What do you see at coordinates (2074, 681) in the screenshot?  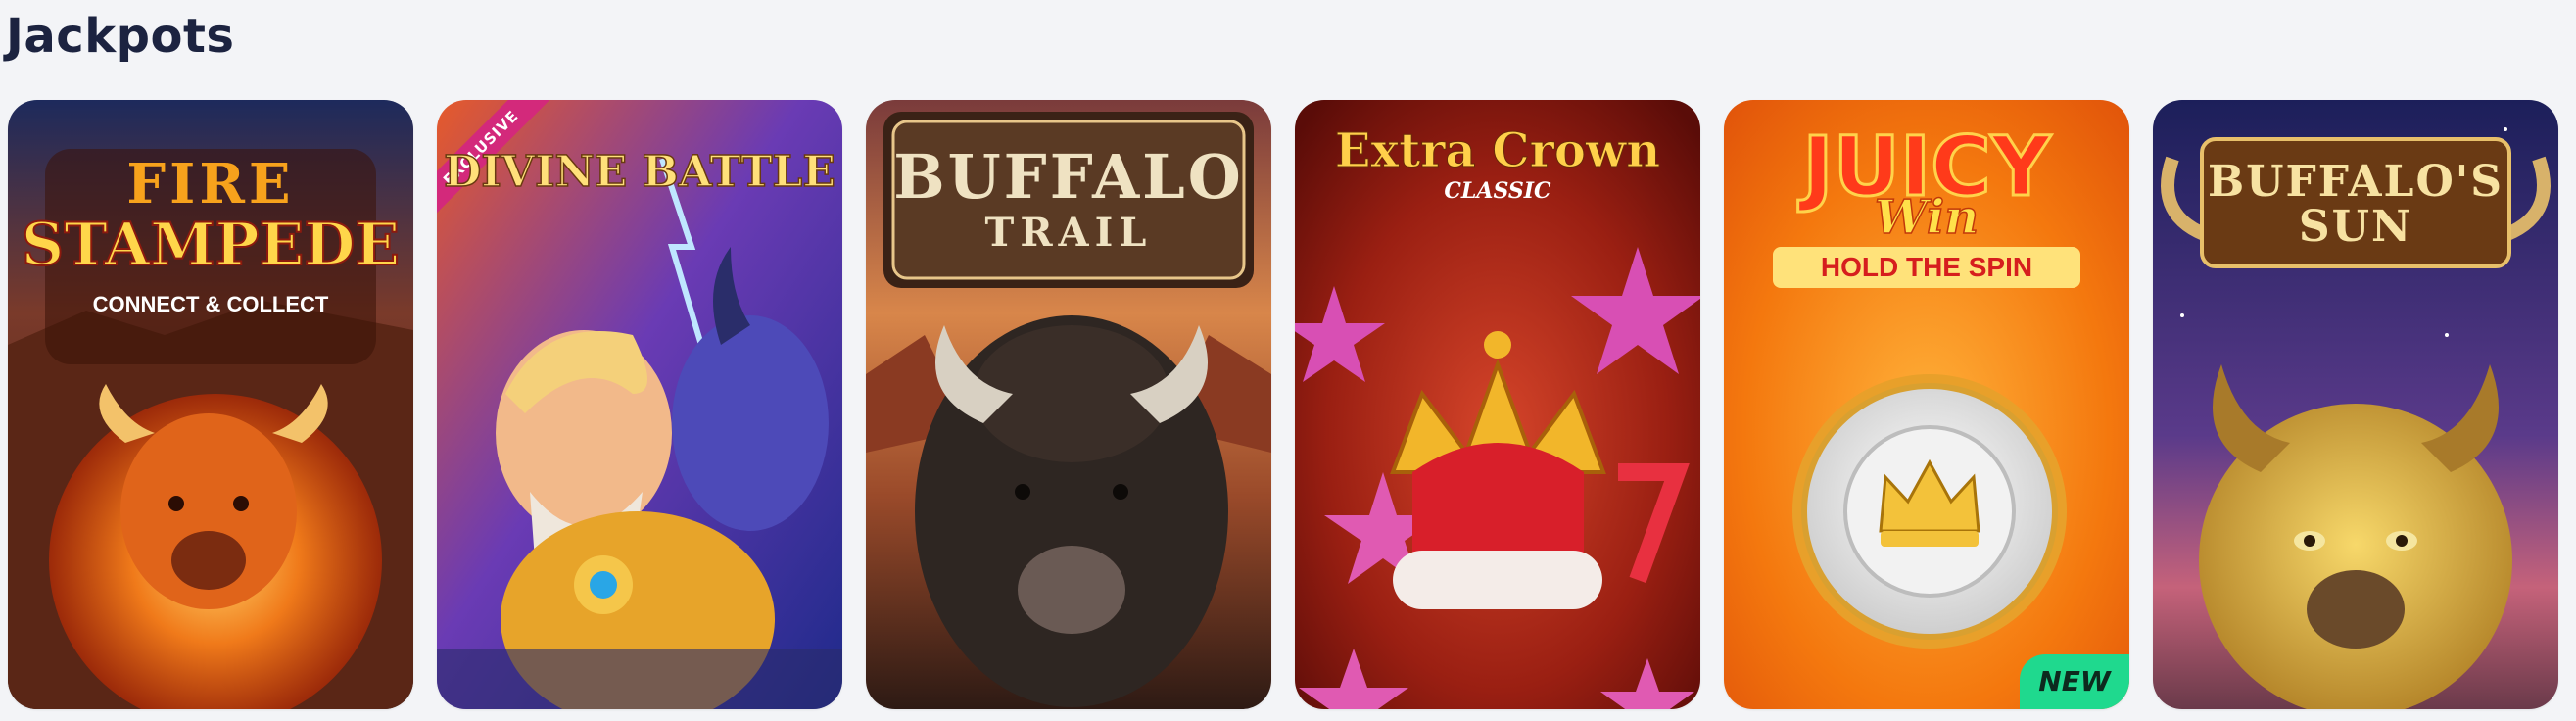 I see `new-badge: NEW` at bounding box center [2074, 681].